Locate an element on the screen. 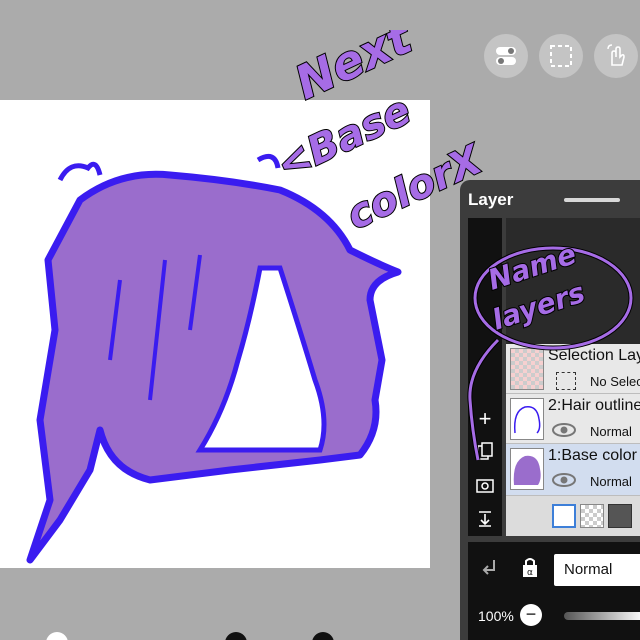  add-layer-button: + is located at coordinates (485, 419).